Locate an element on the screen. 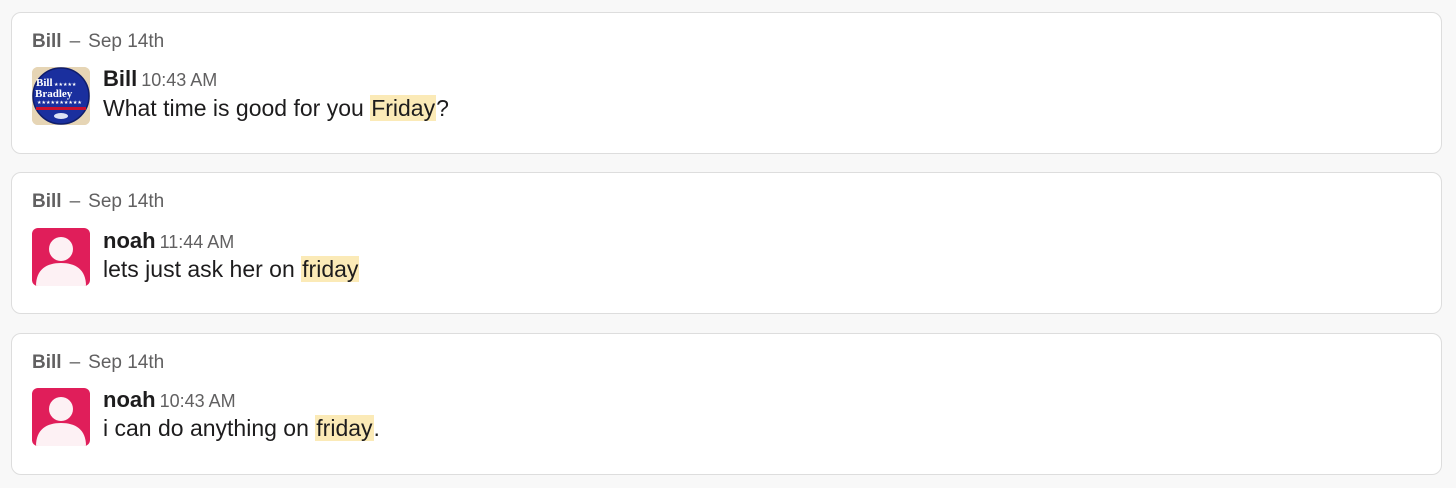 This screenshot has width=1456, height=488. message-text-after: . is located at coordinates (376, 428).